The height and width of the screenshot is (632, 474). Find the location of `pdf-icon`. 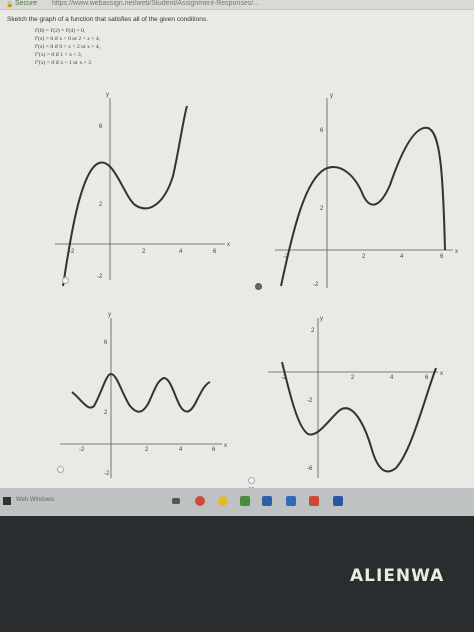

pdf-icon is located at coordinates (314, 501).